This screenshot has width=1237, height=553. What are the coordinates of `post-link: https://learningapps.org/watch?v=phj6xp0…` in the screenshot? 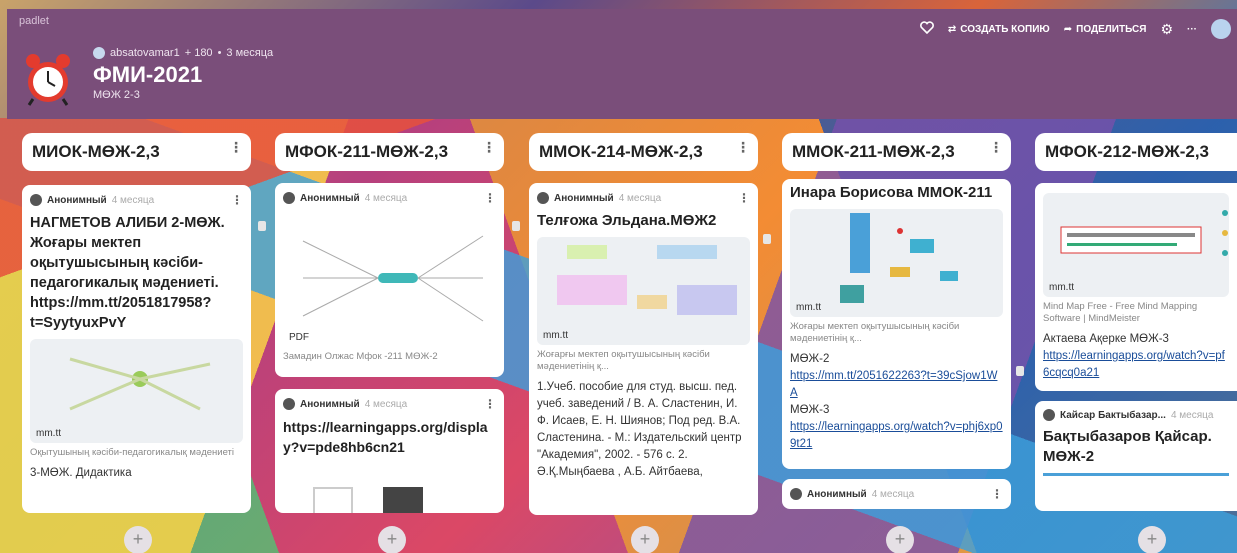 It's located at (896, 436).